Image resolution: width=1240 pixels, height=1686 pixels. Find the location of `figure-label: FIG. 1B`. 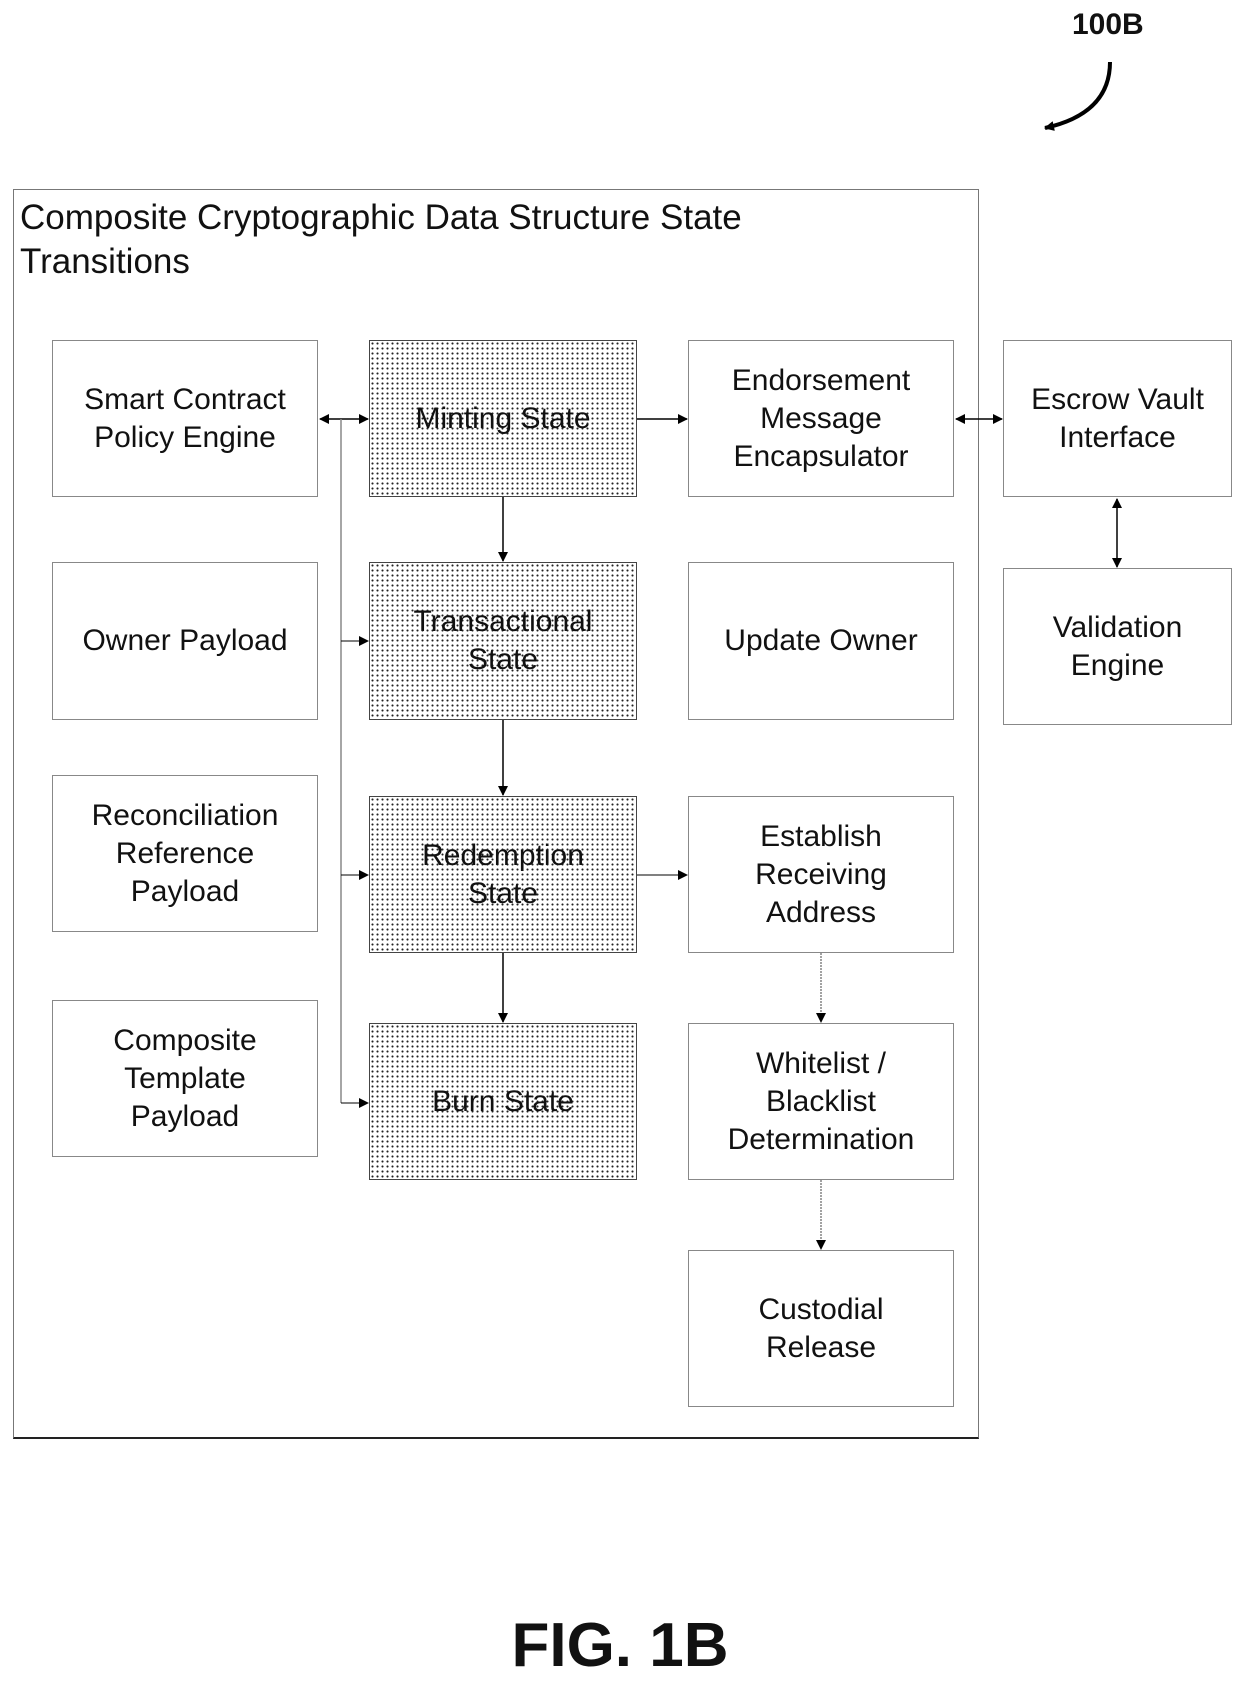

figure-label: FIG. 1B is located at coordinates (620, 1645).